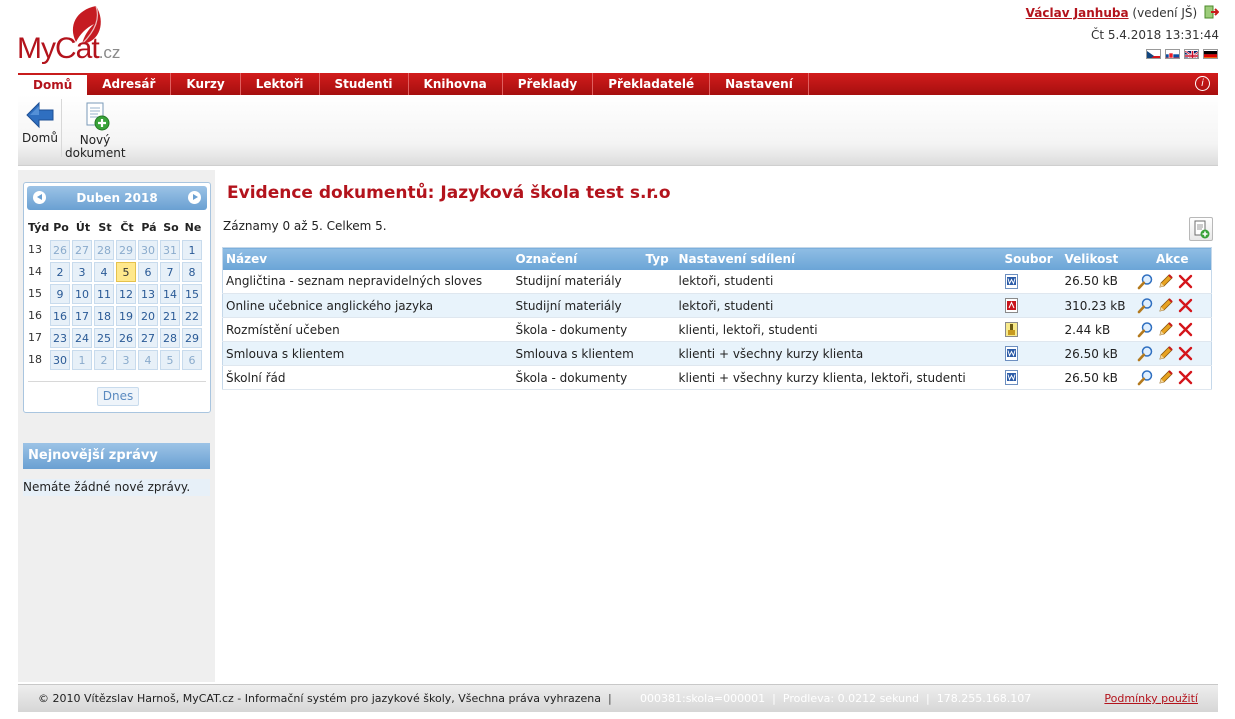 The image size is (1235, 719). What do you see at coordinates (170, 294) in the screenshot?
I see `calendar-day: 14` at bounding box center [170, 294].